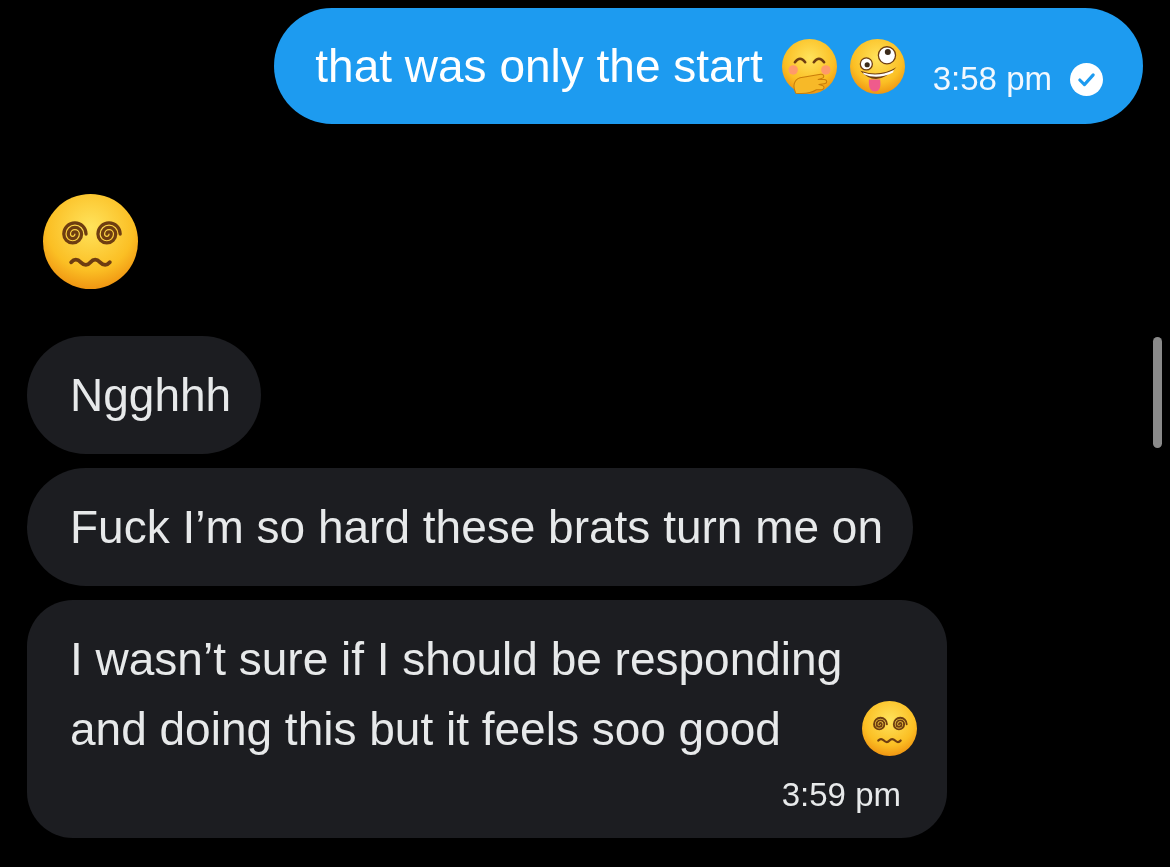 Image resolution: width=1170 pixels, height=867 pixels. I want to click on message-time: 3:58 pm, so click(992, 79).